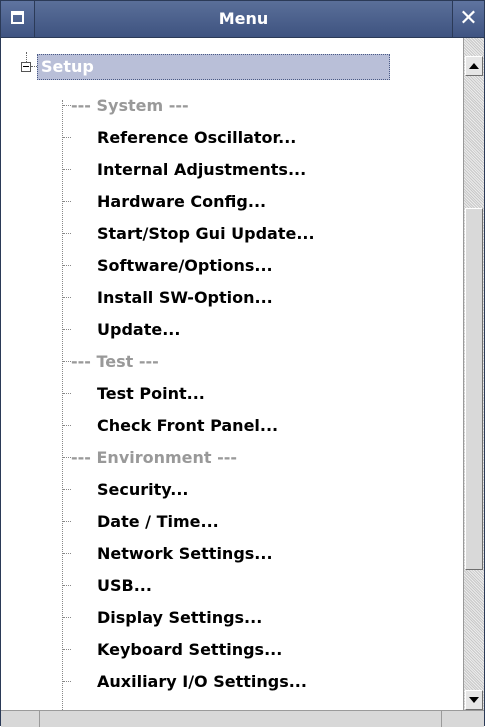 This screenshot has width=485, height=727. I want to click on window-title: Menu, so click(243, 18).